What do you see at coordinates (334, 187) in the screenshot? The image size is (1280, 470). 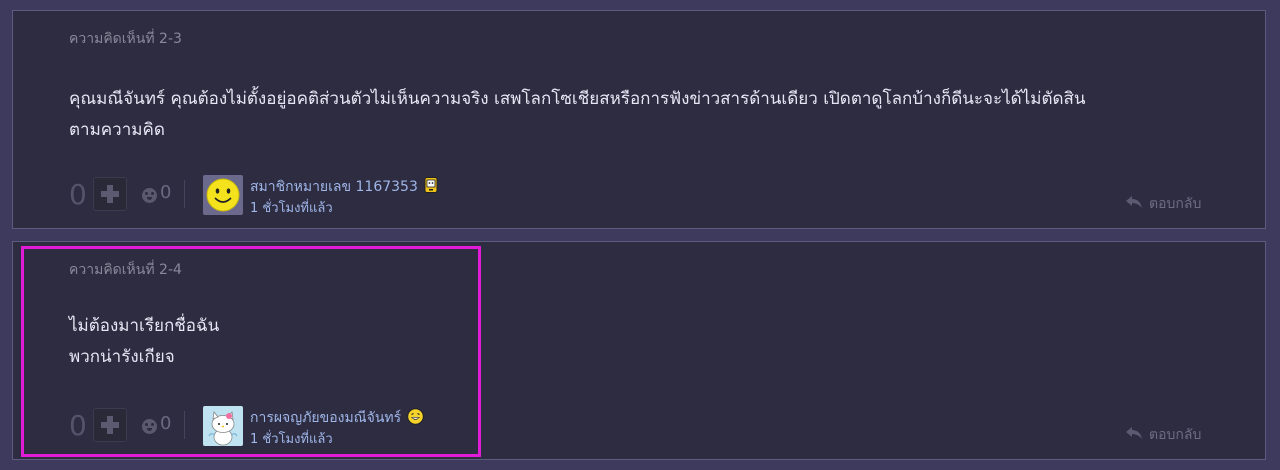 I see `user-name: สมาชิกหมายเลข 1167353` at bounding box center [334, 187].